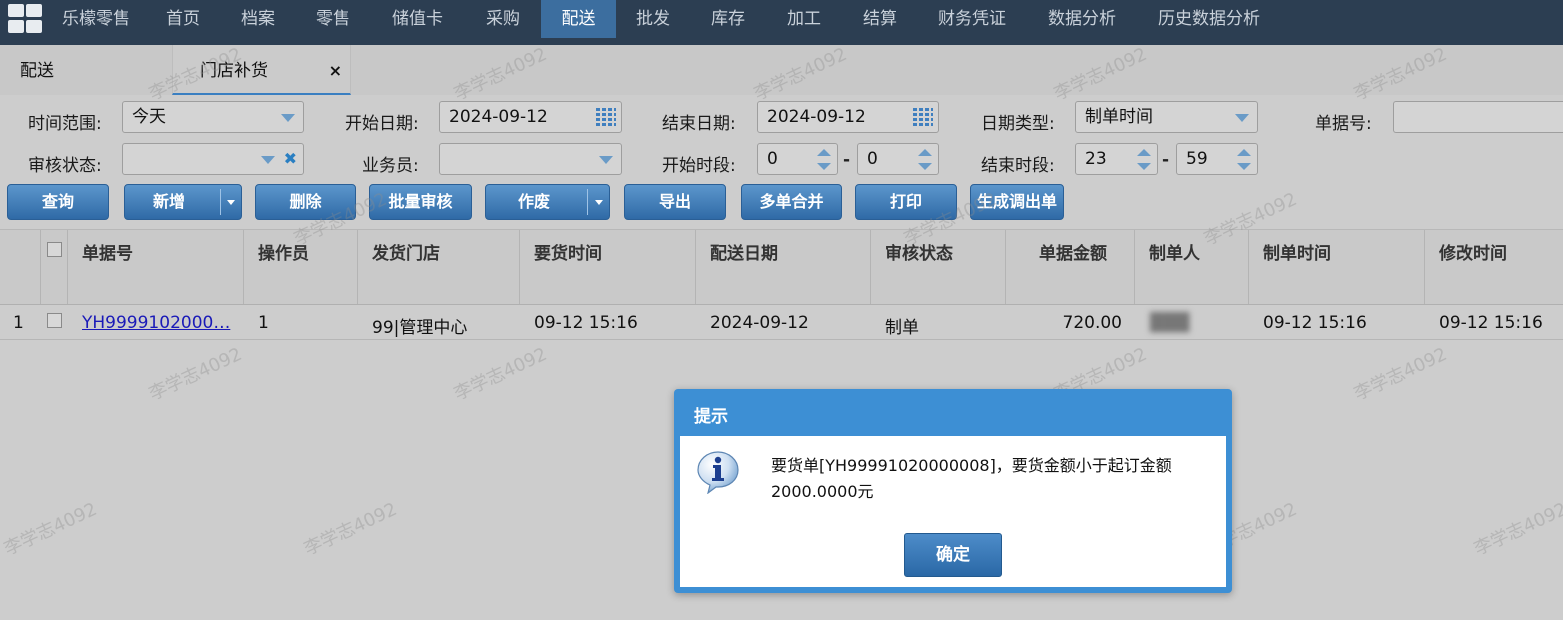 The width and height of the screenshot is (1563, 620). I want to click on nav-history-analysis: 历史数据分析, so click(1209, 19).